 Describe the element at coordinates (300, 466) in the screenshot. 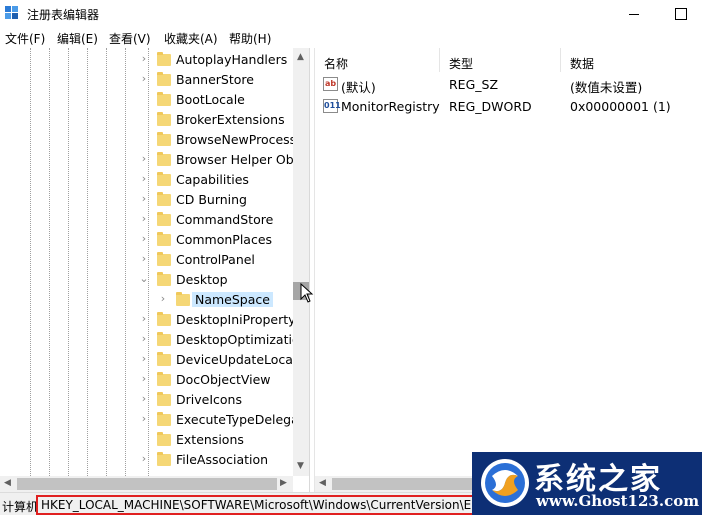

I see `scroll-down-icon: ▼` at that location.